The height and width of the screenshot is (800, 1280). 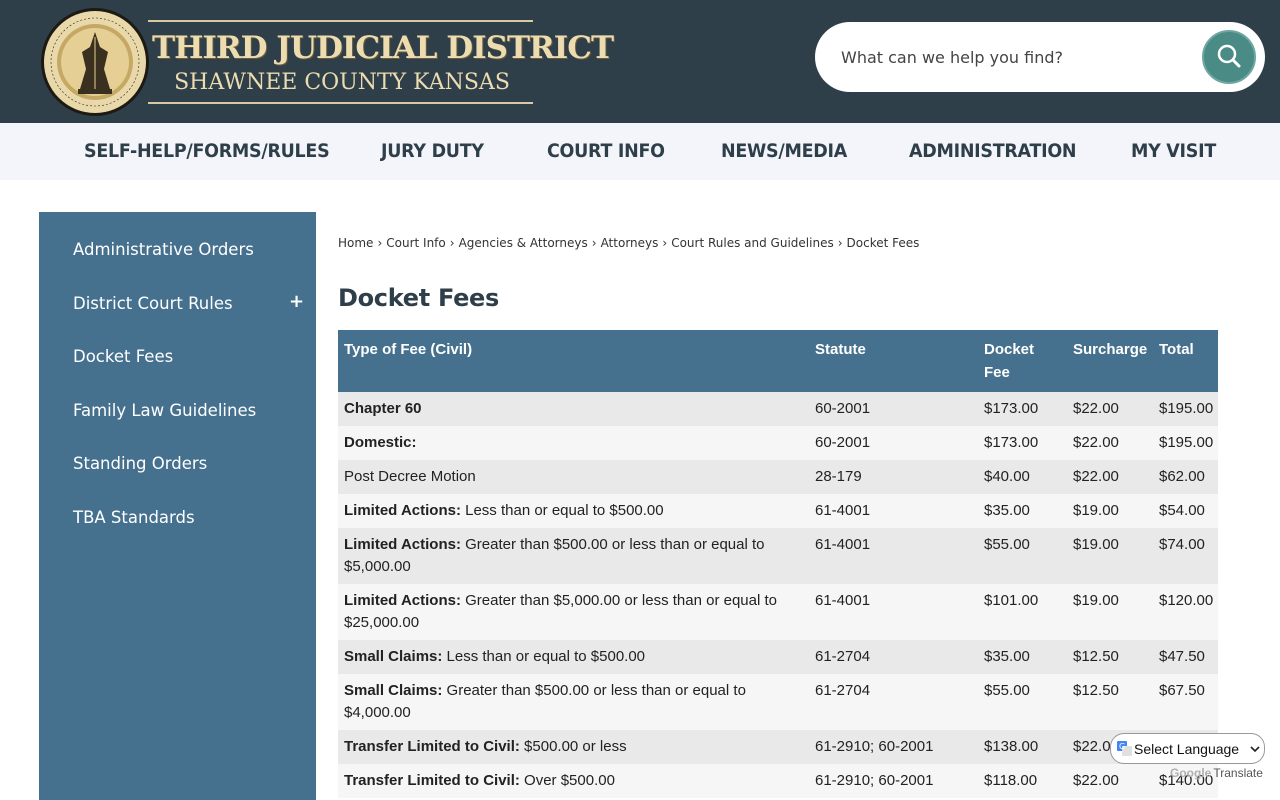 I want to click on cell-total: $195.00, so click(x=1185, y=443).